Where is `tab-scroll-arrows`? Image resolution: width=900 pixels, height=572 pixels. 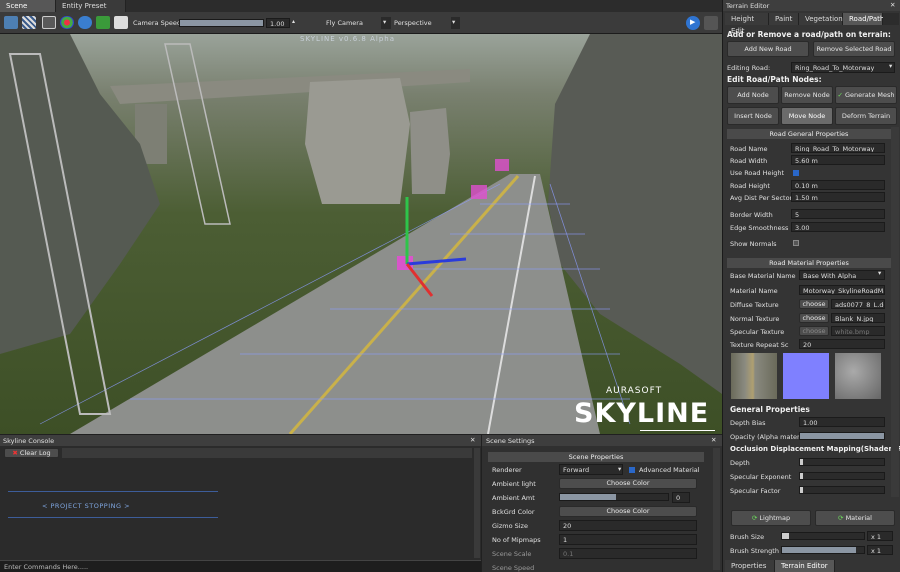
tab-scroll-arrows is located at coordinates (891, 19).